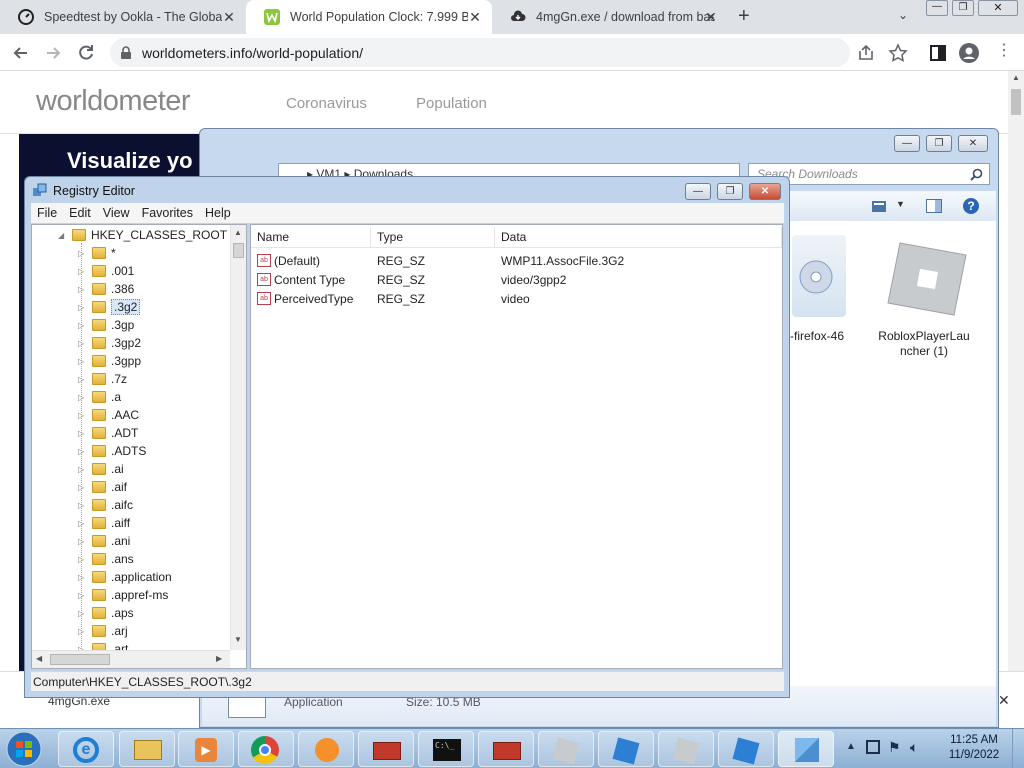 The height and width of the screenshot is (768, 1024). I want to click on value-row: ab (Default) REG_SZ WMP11.AssocFile.3G2, so click(516, 260).